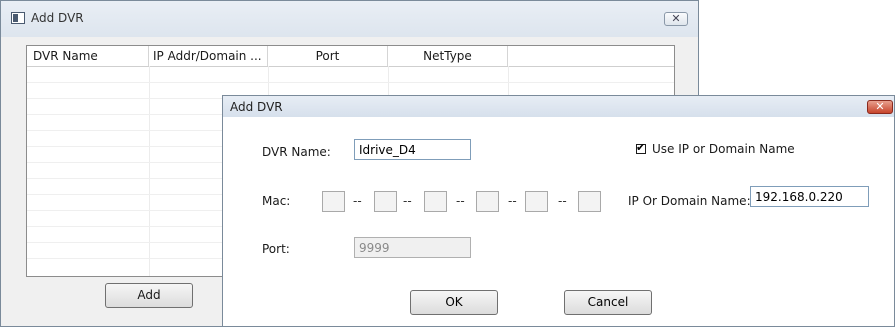 The width and height of the screenshot is (895, 327). What do you see at coordinates (412, 149) in the screenshot?
I see `dvr-name-input` at bounding box center [412, 149].